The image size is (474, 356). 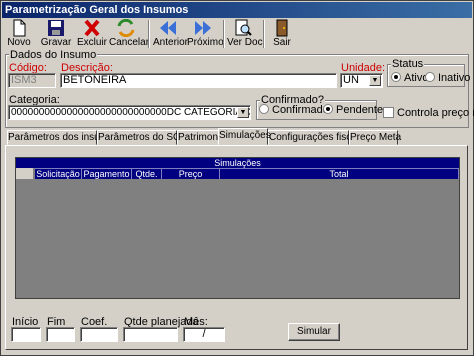 I want to click on cancel-label: Cancelar, so click(x=129, y=42).